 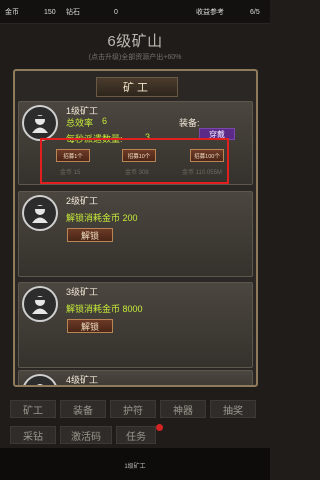 What do you see at coordinates (82, 292) in the screenshot?
I see `miner-level: 3级矿工` at bounding box center [82, 292].